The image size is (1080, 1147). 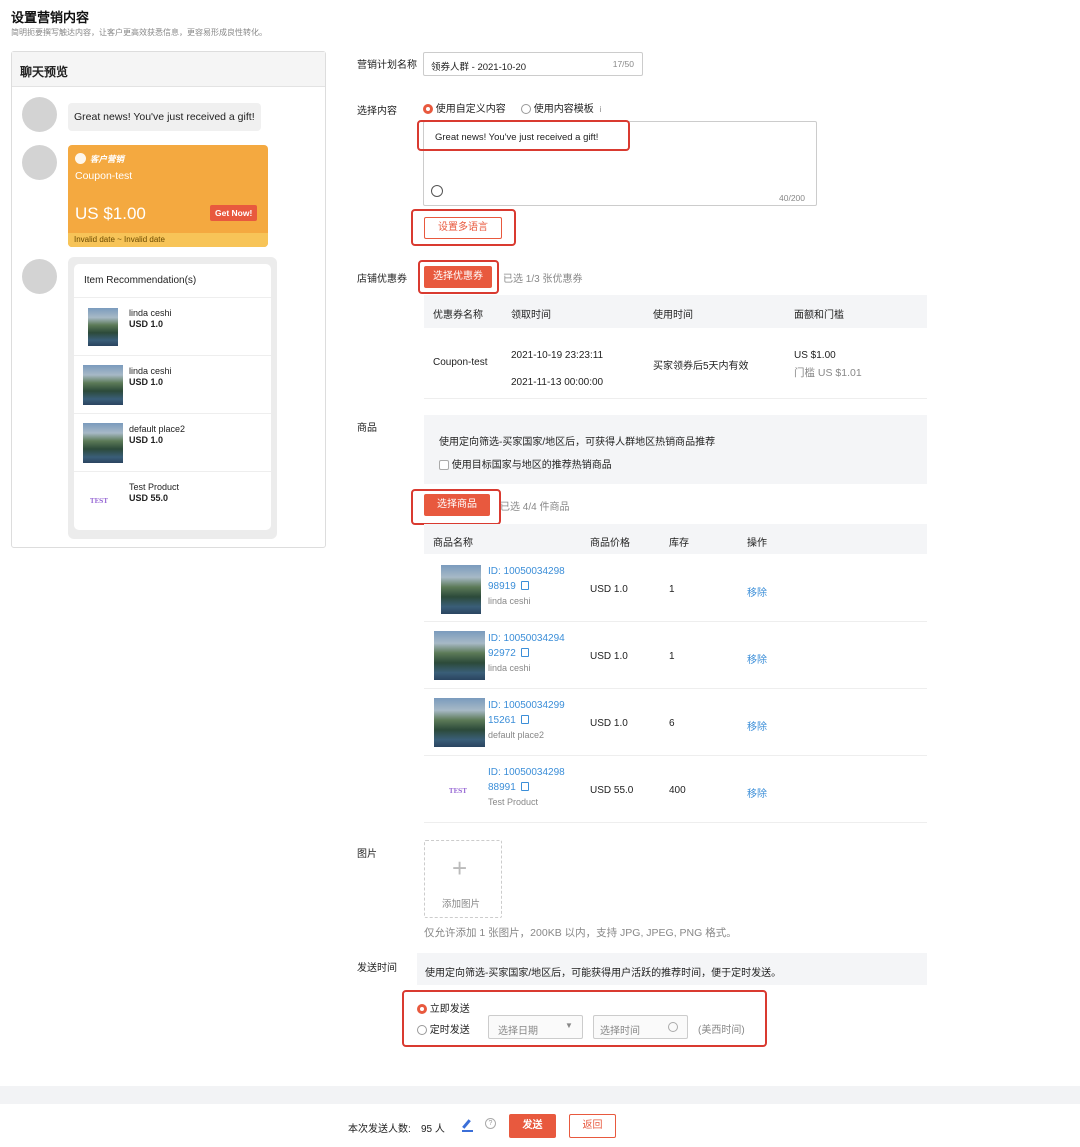 I want to click on product-name: Test Product, so click(x=154, y=487).